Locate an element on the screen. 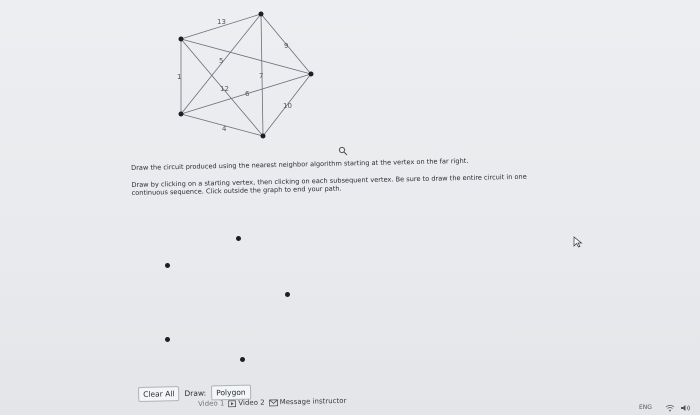  weight-label: 10 is located at coordinates (287, 106).